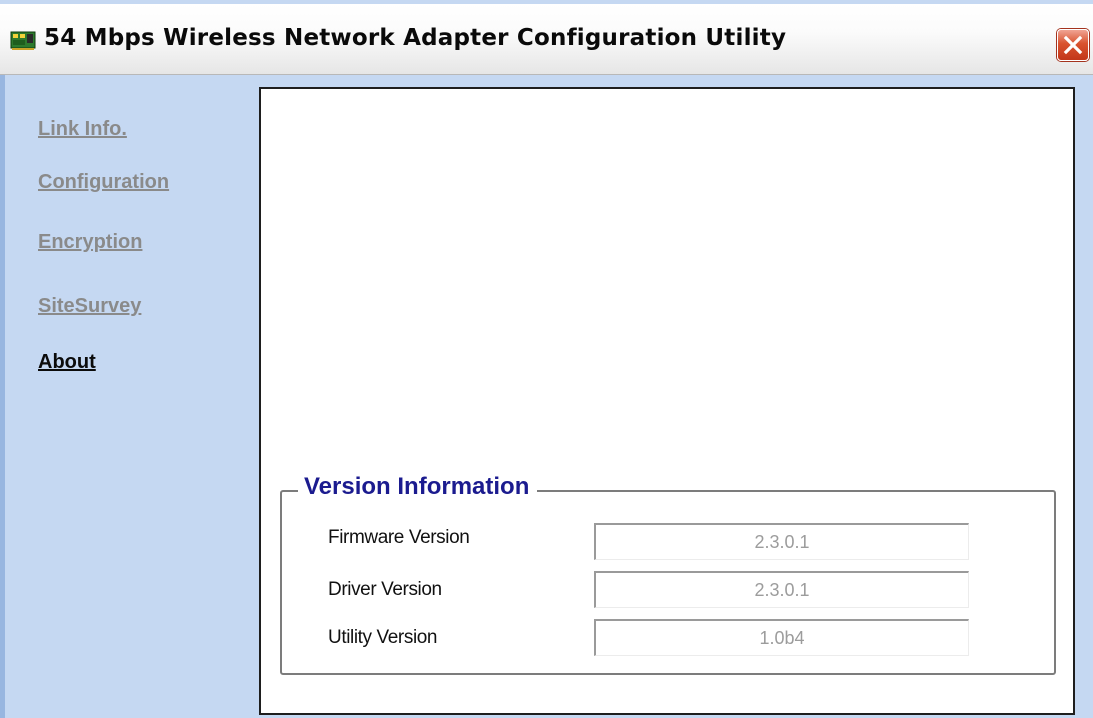  Describe the element at coordinates (2, 396) in the screenshot. I see `window-frame-left` at that location.